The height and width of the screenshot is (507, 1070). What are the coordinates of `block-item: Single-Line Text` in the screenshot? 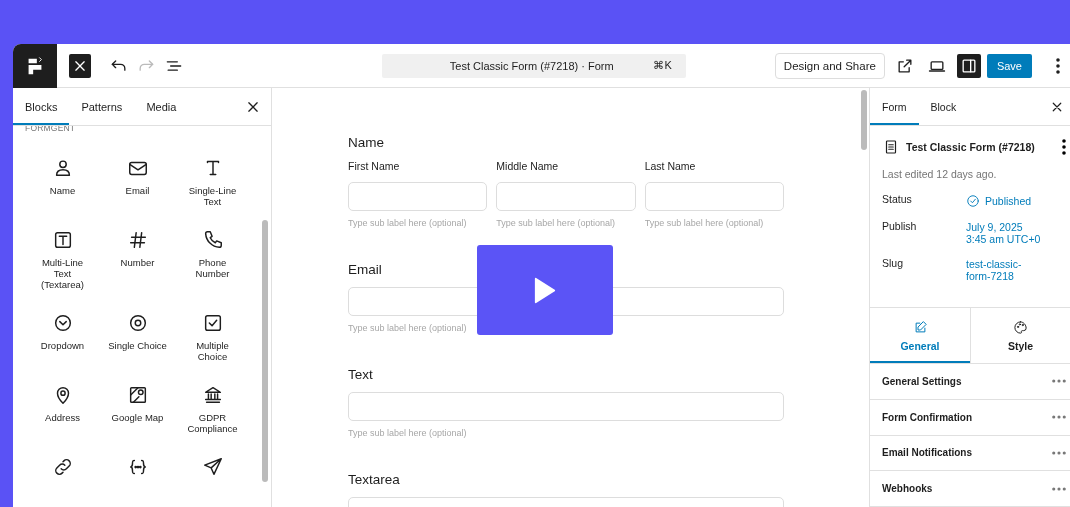 It's located at (212, 193).